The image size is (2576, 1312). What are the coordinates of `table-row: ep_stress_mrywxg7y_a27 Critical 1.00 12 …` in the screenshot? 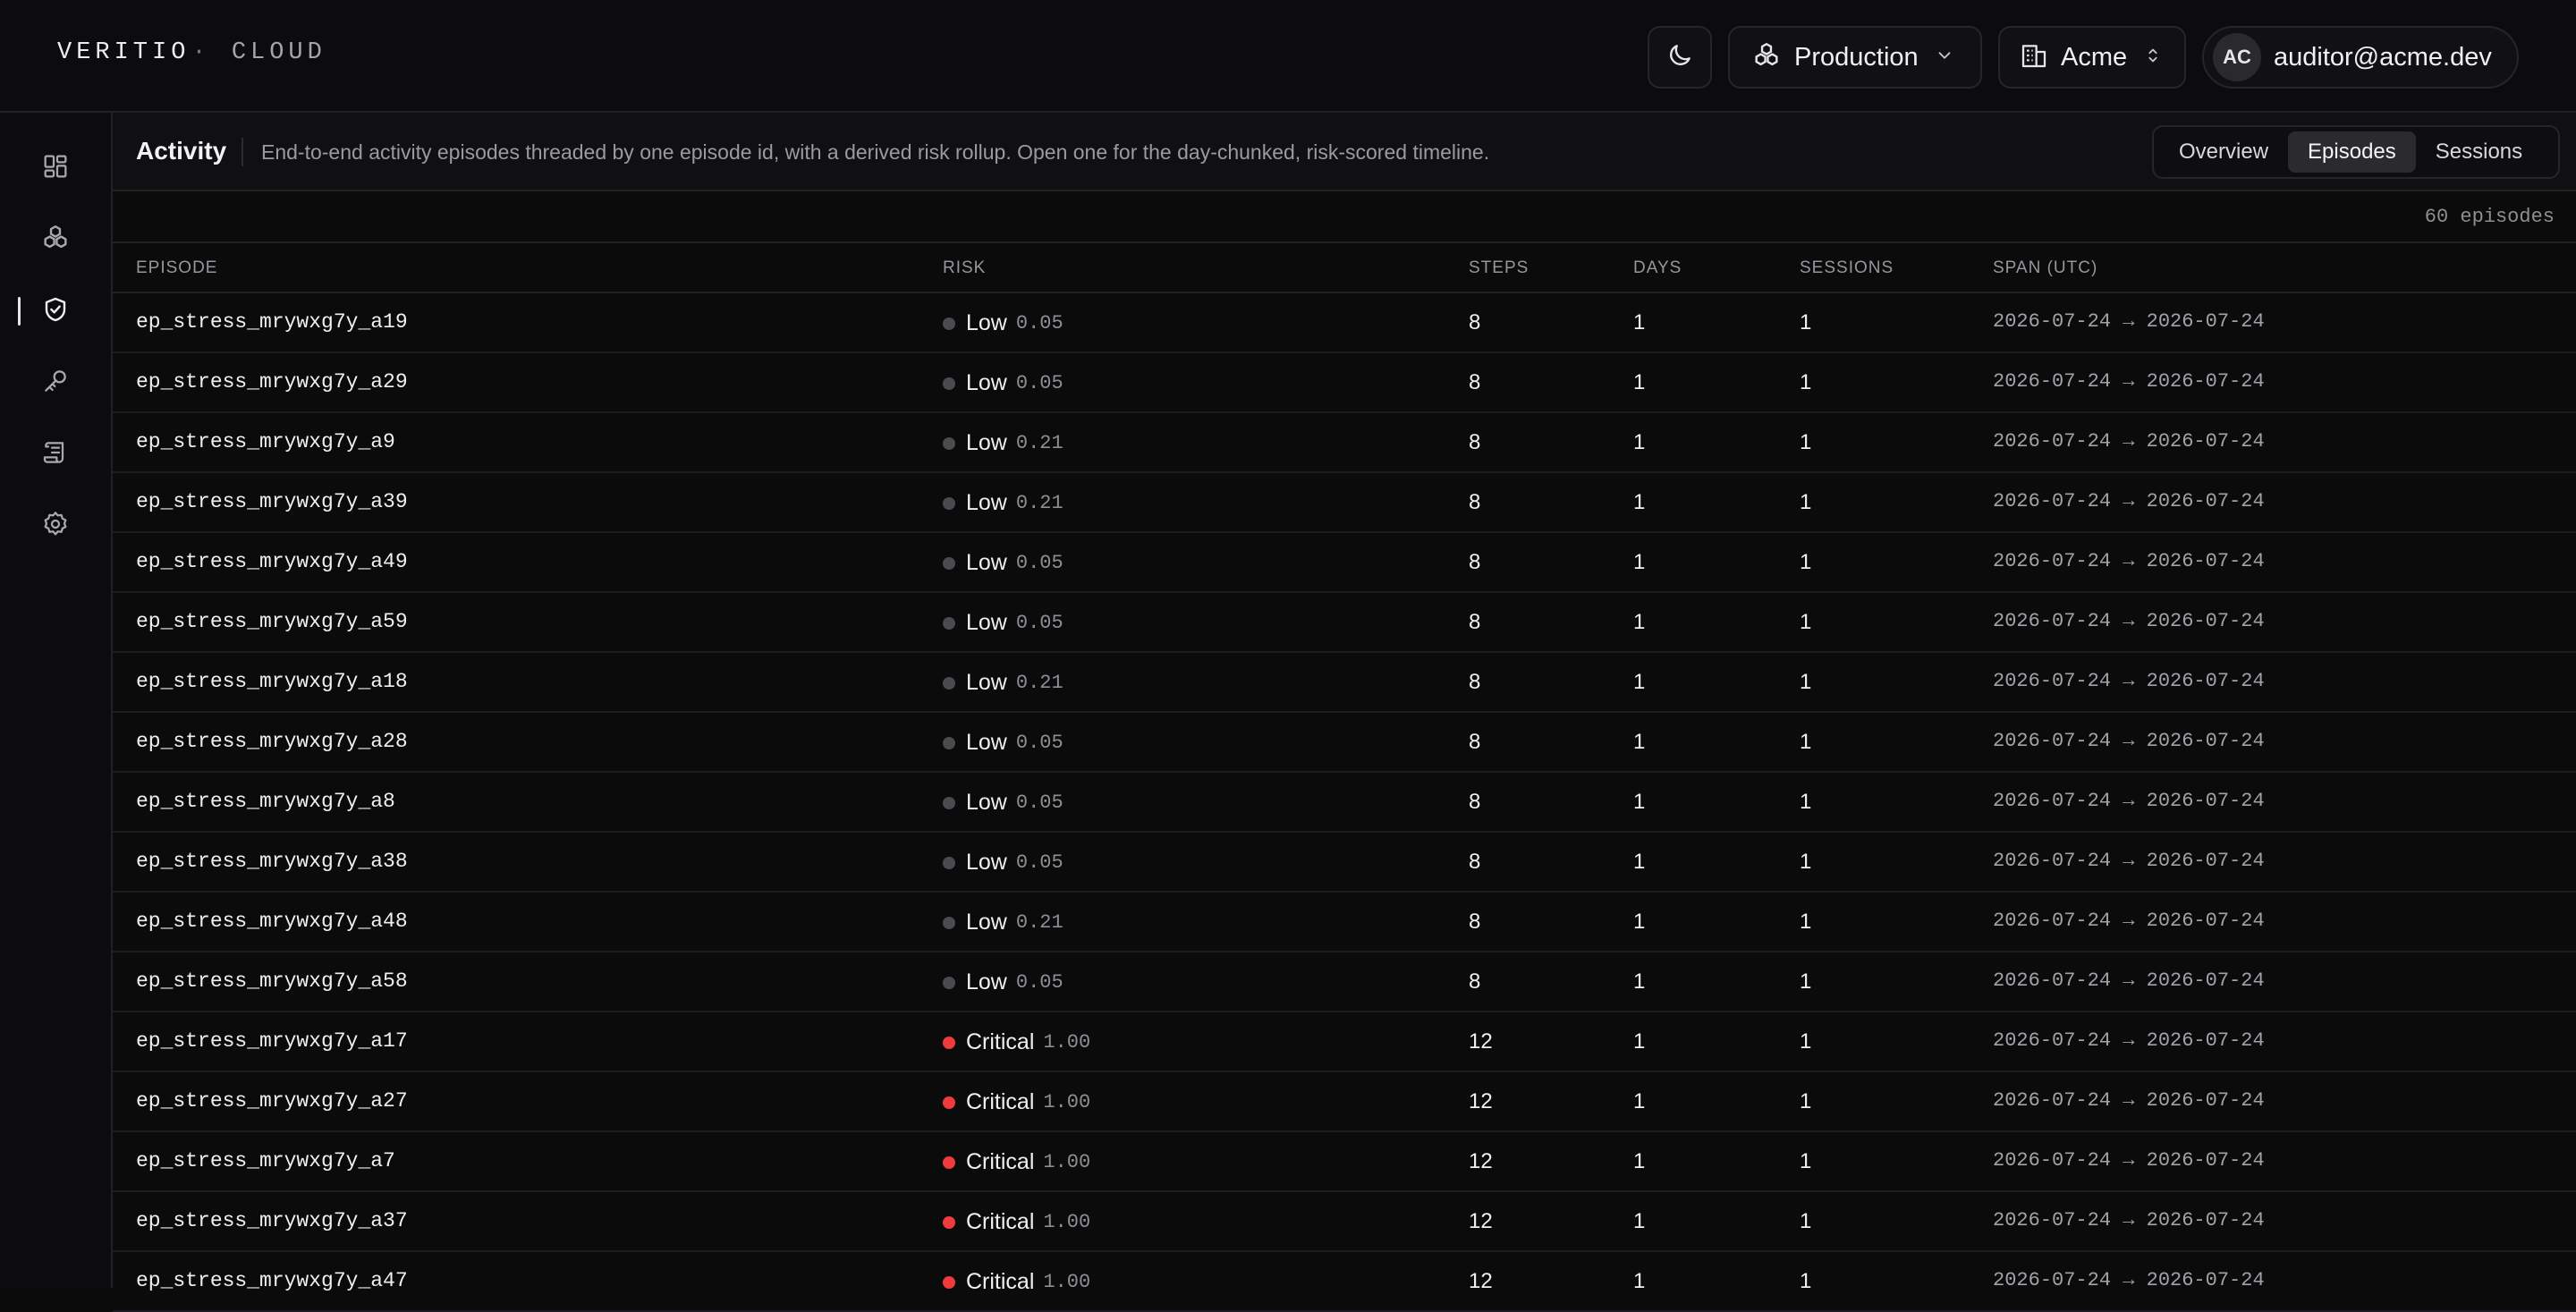 It's located at (1344, 1102).